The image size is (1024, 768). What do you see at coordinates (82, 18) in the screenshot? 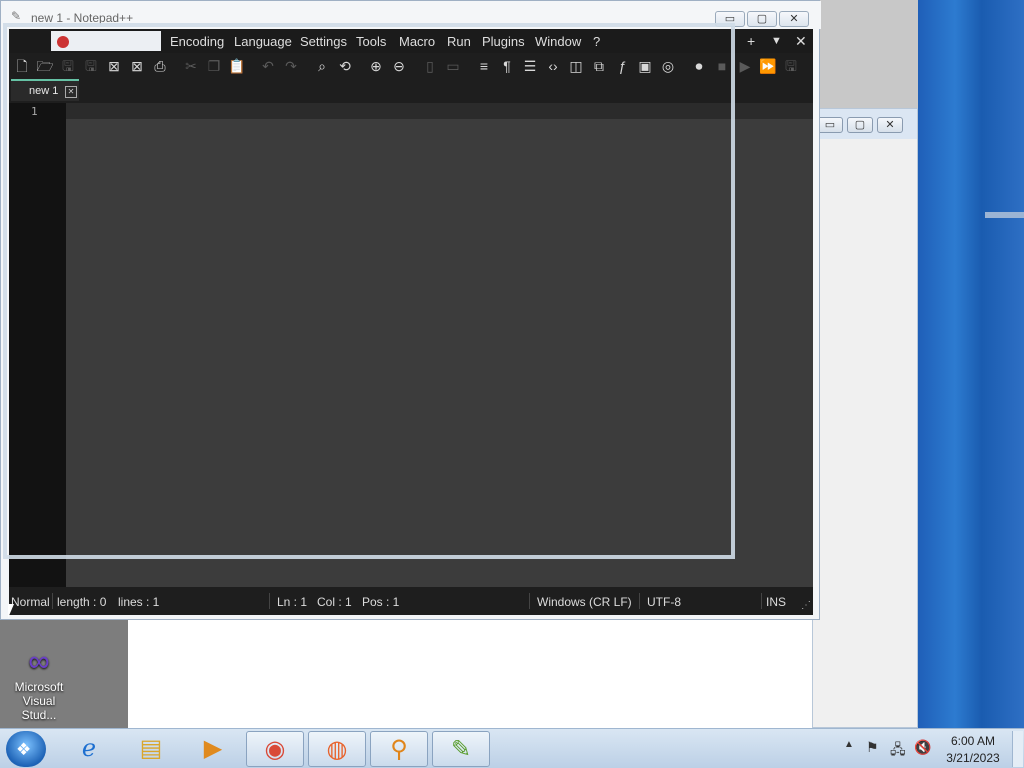
I see `window-title: new 1 - Notepad++` at bounding box center [82, 18].